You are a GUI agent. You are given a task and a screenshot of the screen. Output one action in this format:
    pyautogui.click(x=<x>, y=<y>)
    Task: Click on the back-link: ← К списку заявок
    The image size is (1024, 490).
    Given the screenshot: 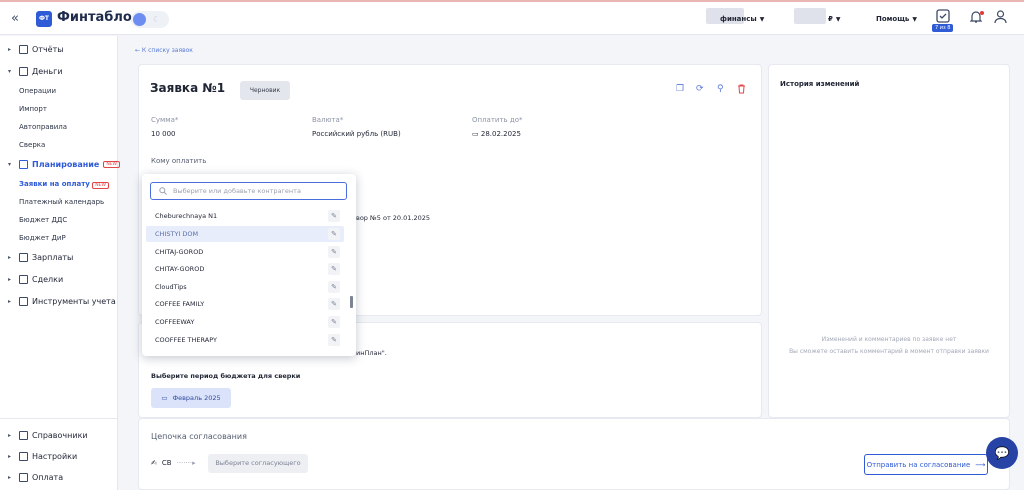 What is the action you would take?
    pyautogui.click(x=164, y=50)
    